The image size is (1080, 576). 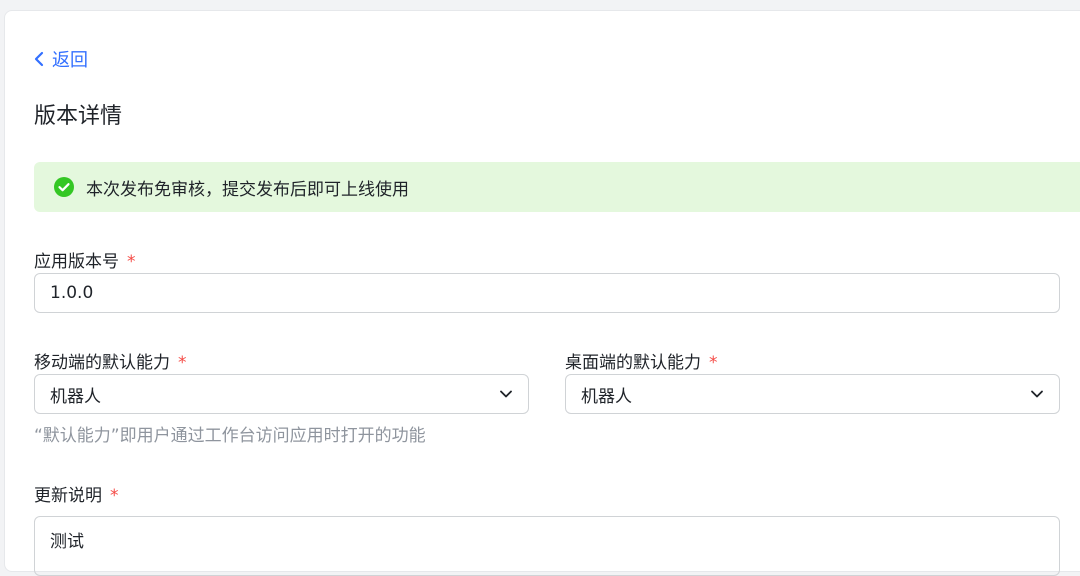 I want to click on desktop-default-select: 机器人, so click(x=812, y=394).